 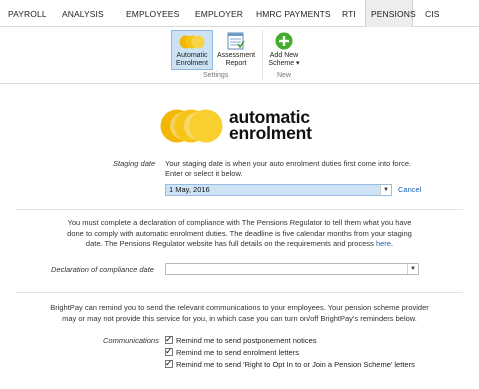 What do you see at coordinates (284, 75) in the screenshot?
I see `ribbon-group-new: New` at bounding box center [284, 75].